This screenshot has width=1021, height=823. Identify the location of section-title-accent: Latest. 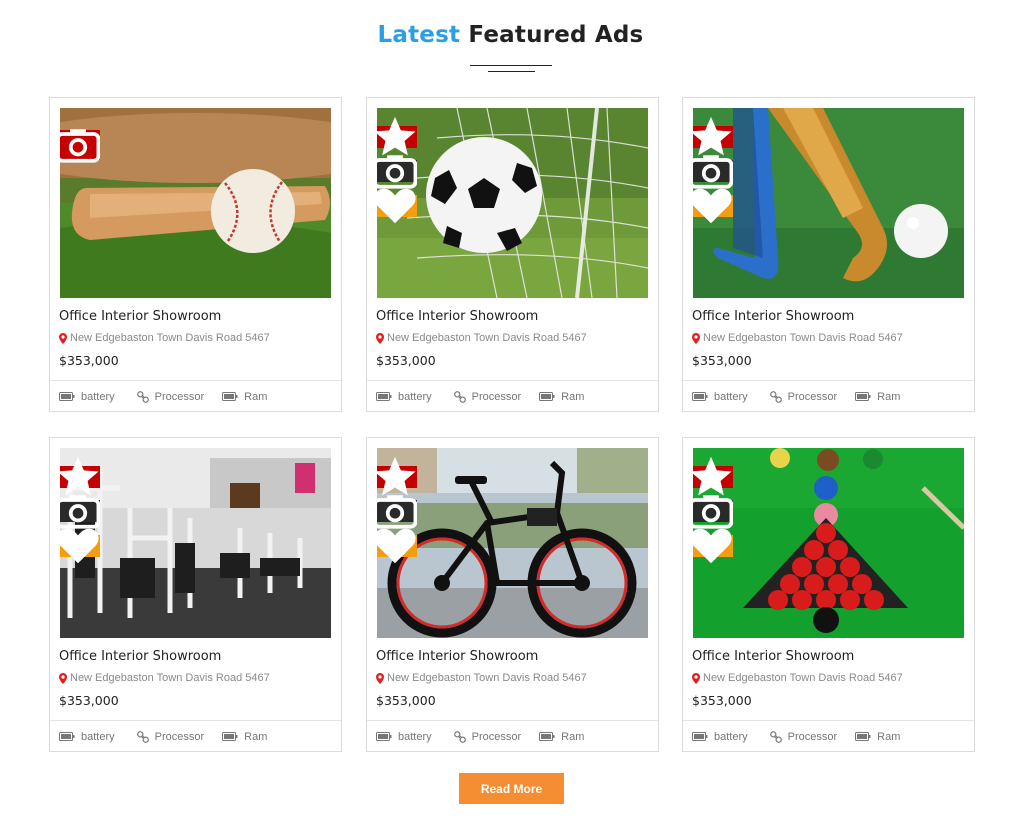
(419, 35).